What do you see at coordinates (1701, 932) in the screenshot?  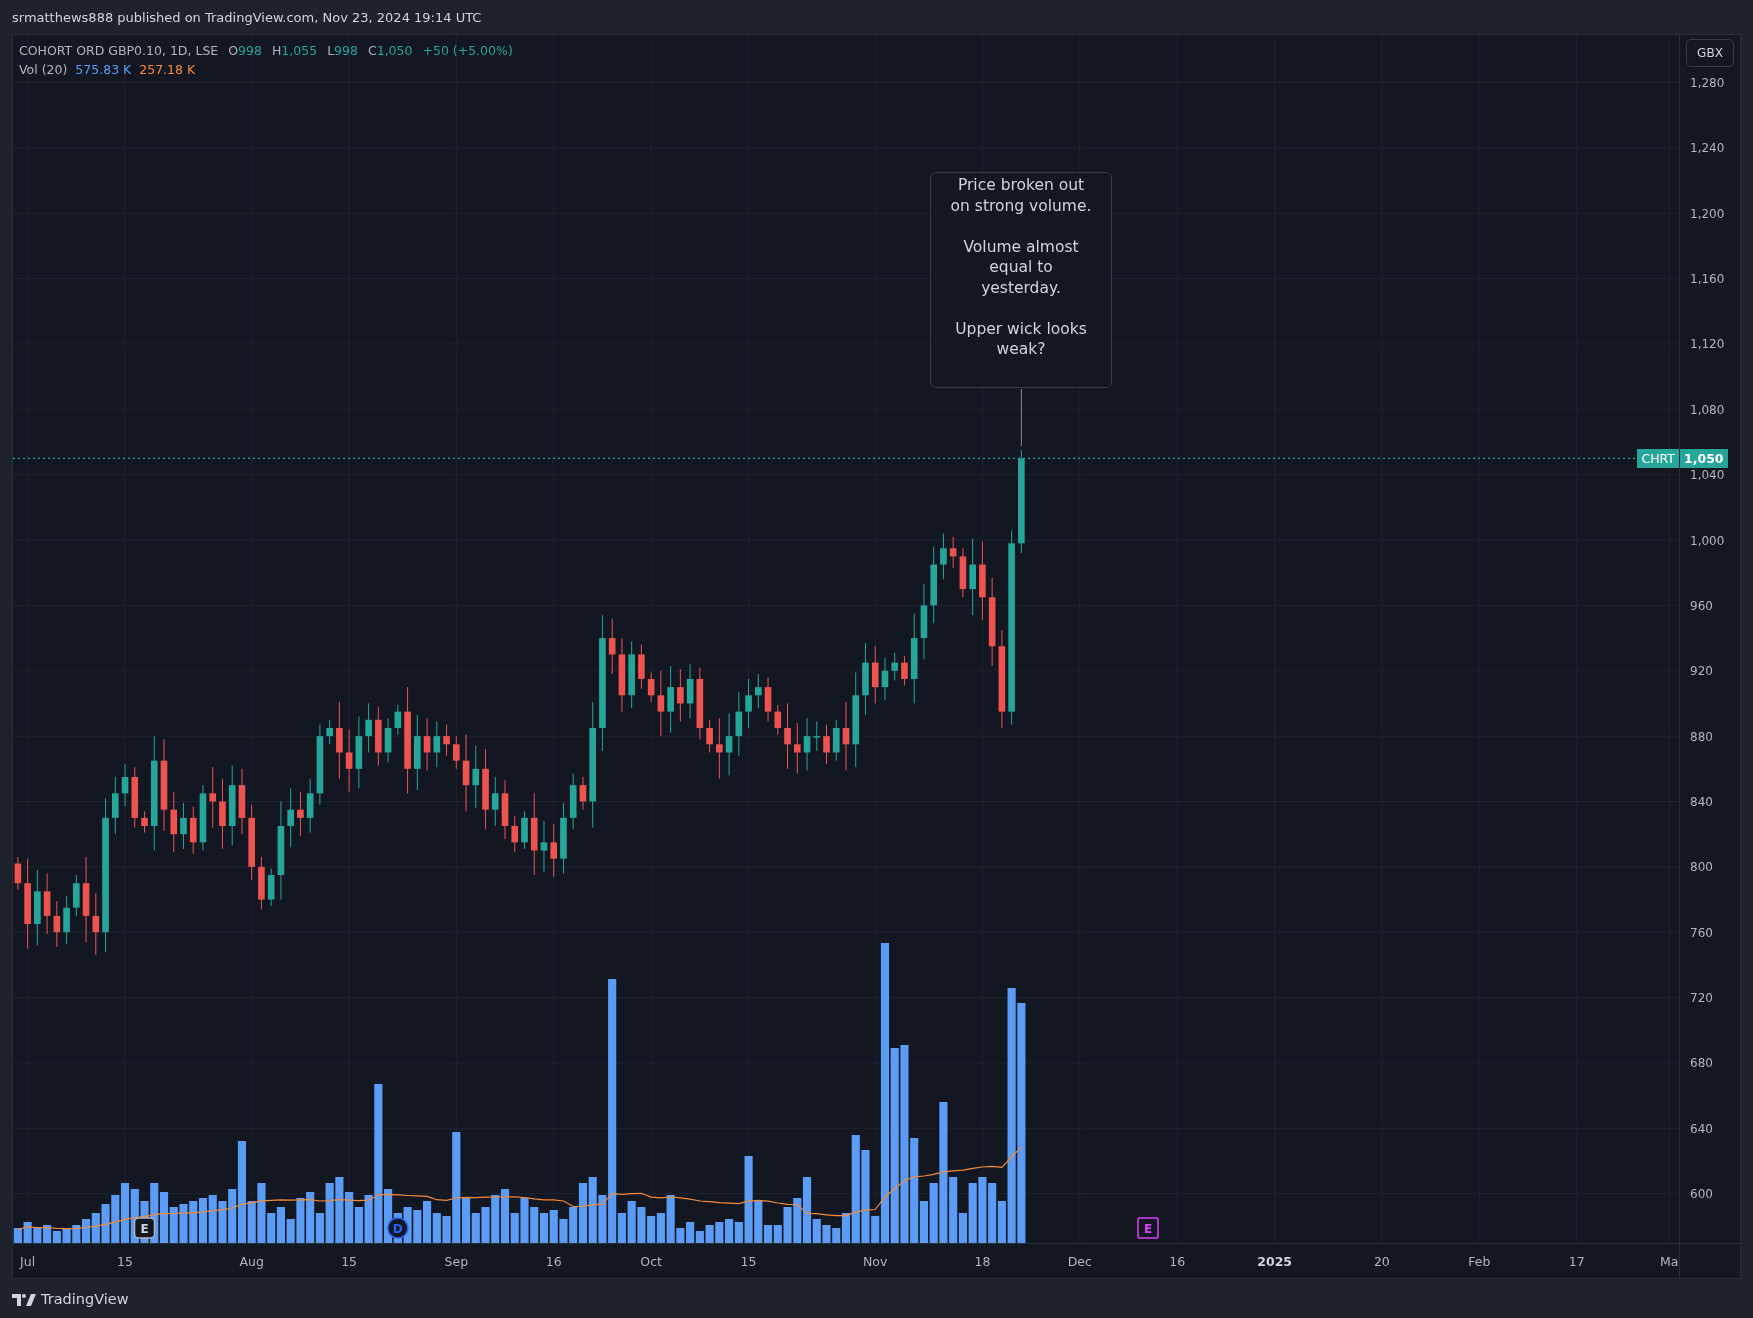 I see `price-tick-label: 760` at bounding box center [1701, 932].